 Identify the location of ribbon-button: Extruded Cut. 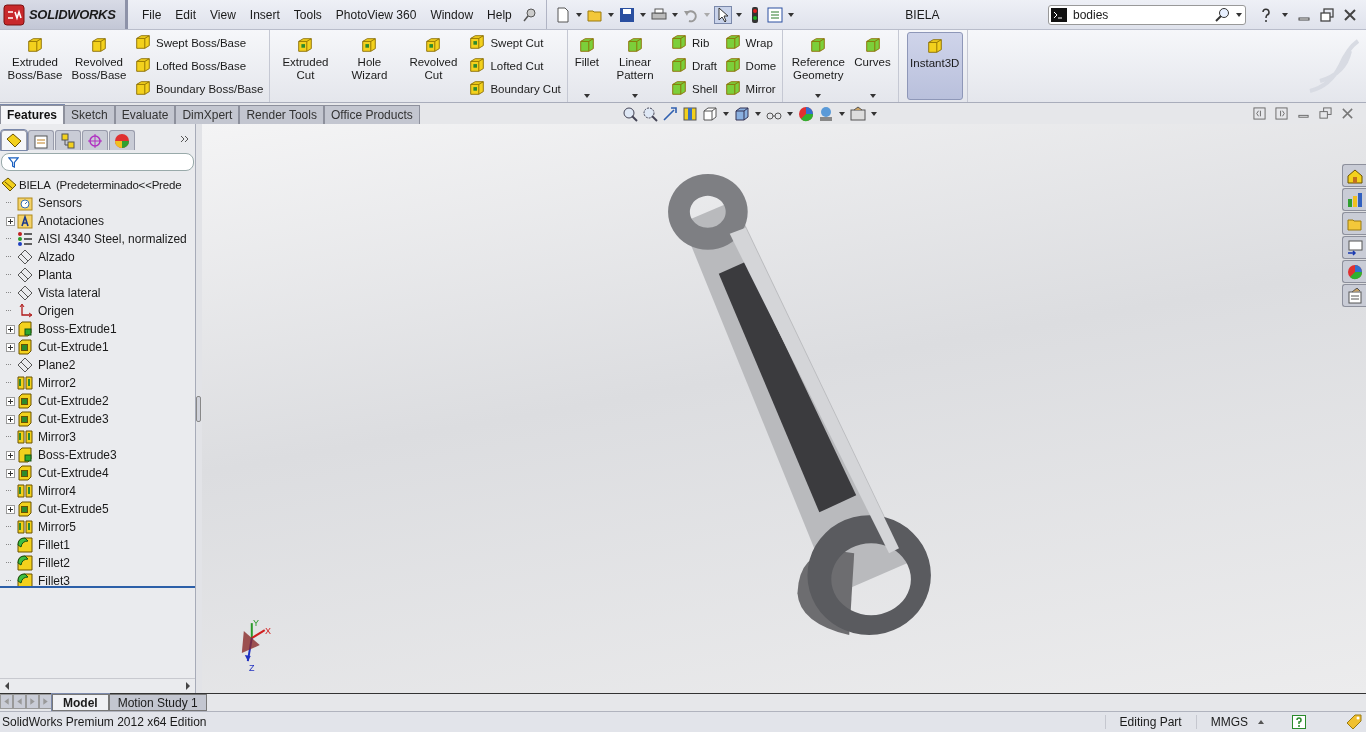
(305, 66).